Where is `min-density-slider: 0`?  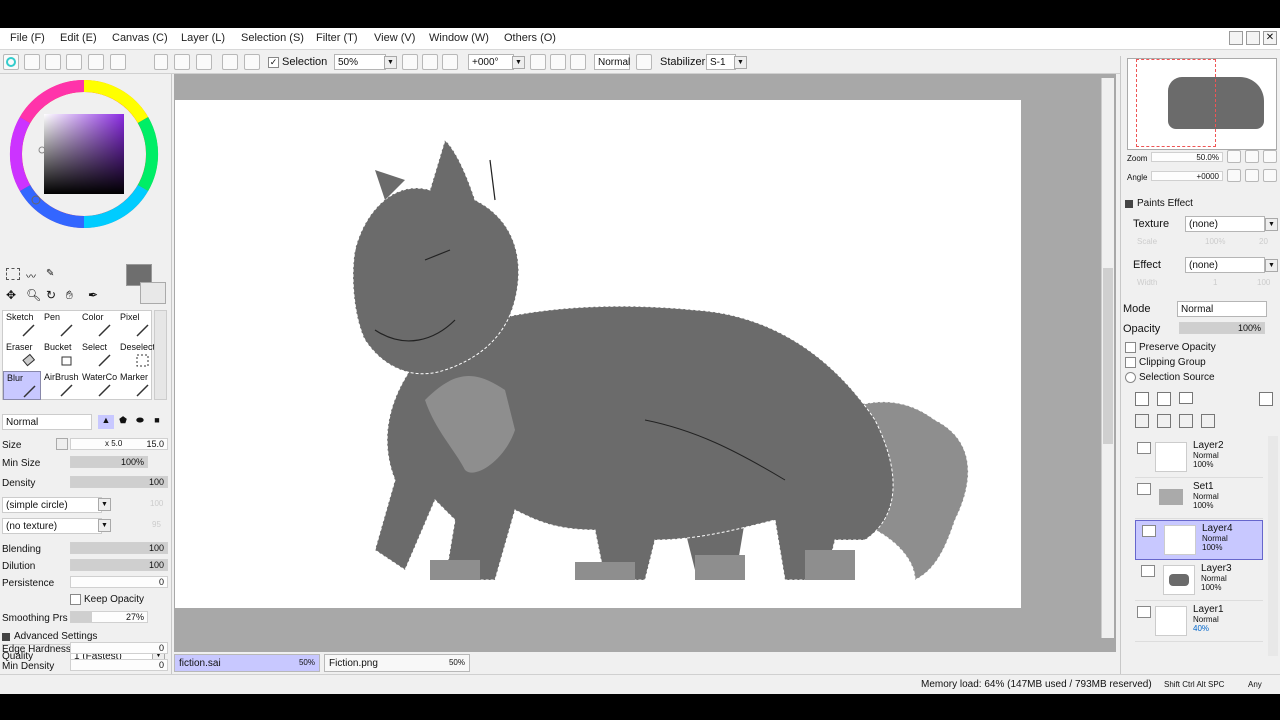
min-density-slider: 0 is located at coordinates (119, 665).